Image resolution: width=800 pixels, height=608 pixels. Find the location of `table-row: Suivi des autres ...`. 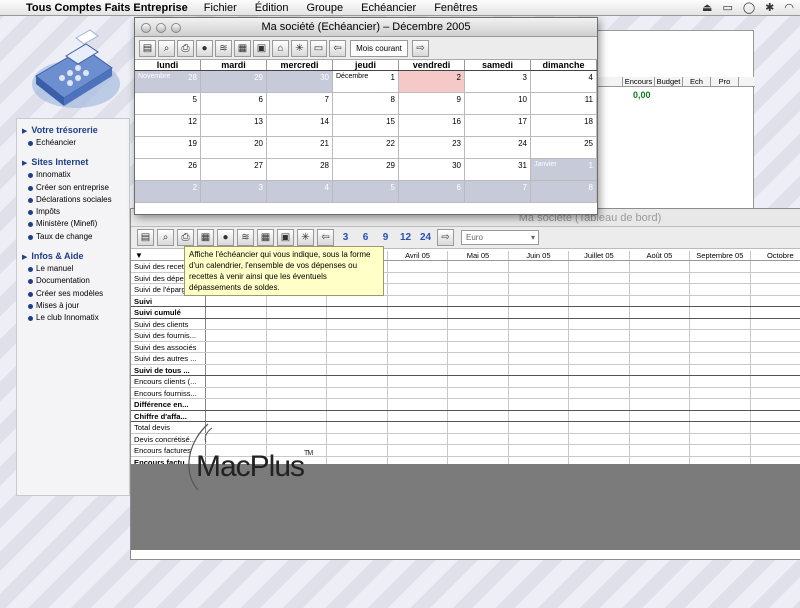

table-row: Suivi des autres ... is located at coordinates (465, 359).